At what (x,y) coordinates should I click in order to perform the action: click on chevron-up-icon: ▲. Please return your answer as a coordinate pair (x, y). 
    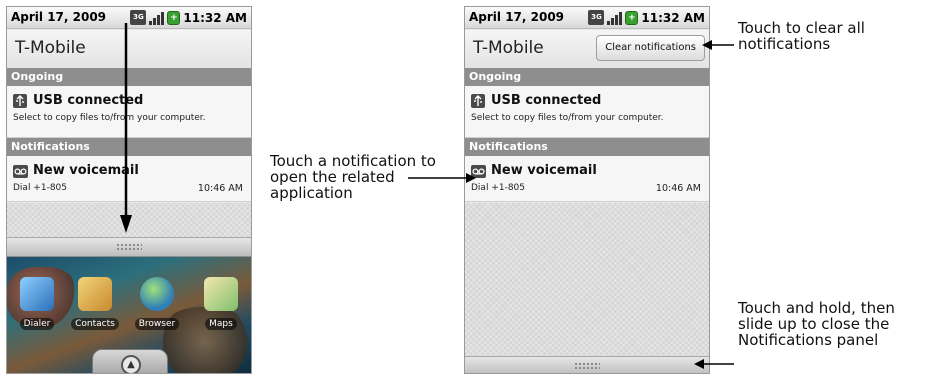
    Looking at the image, I should click on (131, 364).